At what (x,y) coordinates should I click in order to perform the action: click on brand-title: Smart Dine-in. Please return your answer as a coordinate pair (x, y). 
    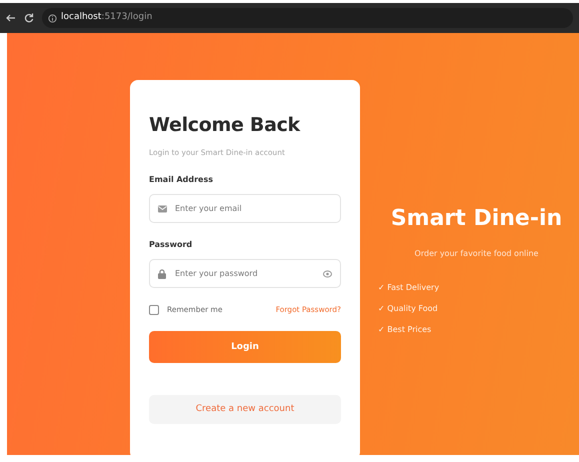
    Looking at the image, I should click on (477, 219).